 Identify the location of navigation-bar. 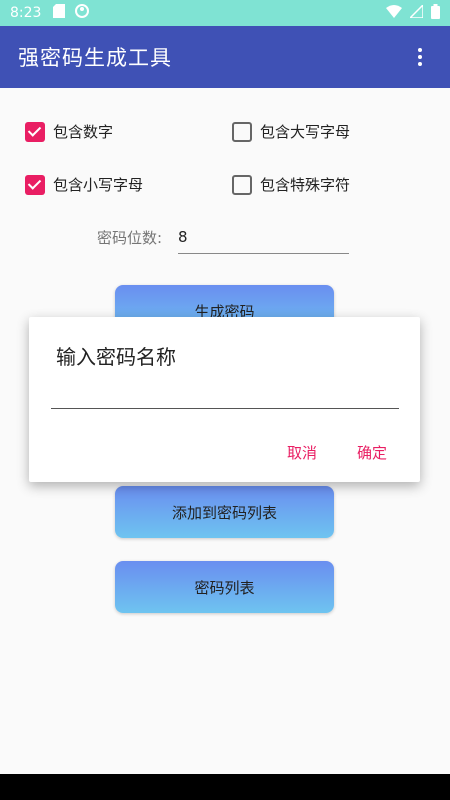
(225, 787).